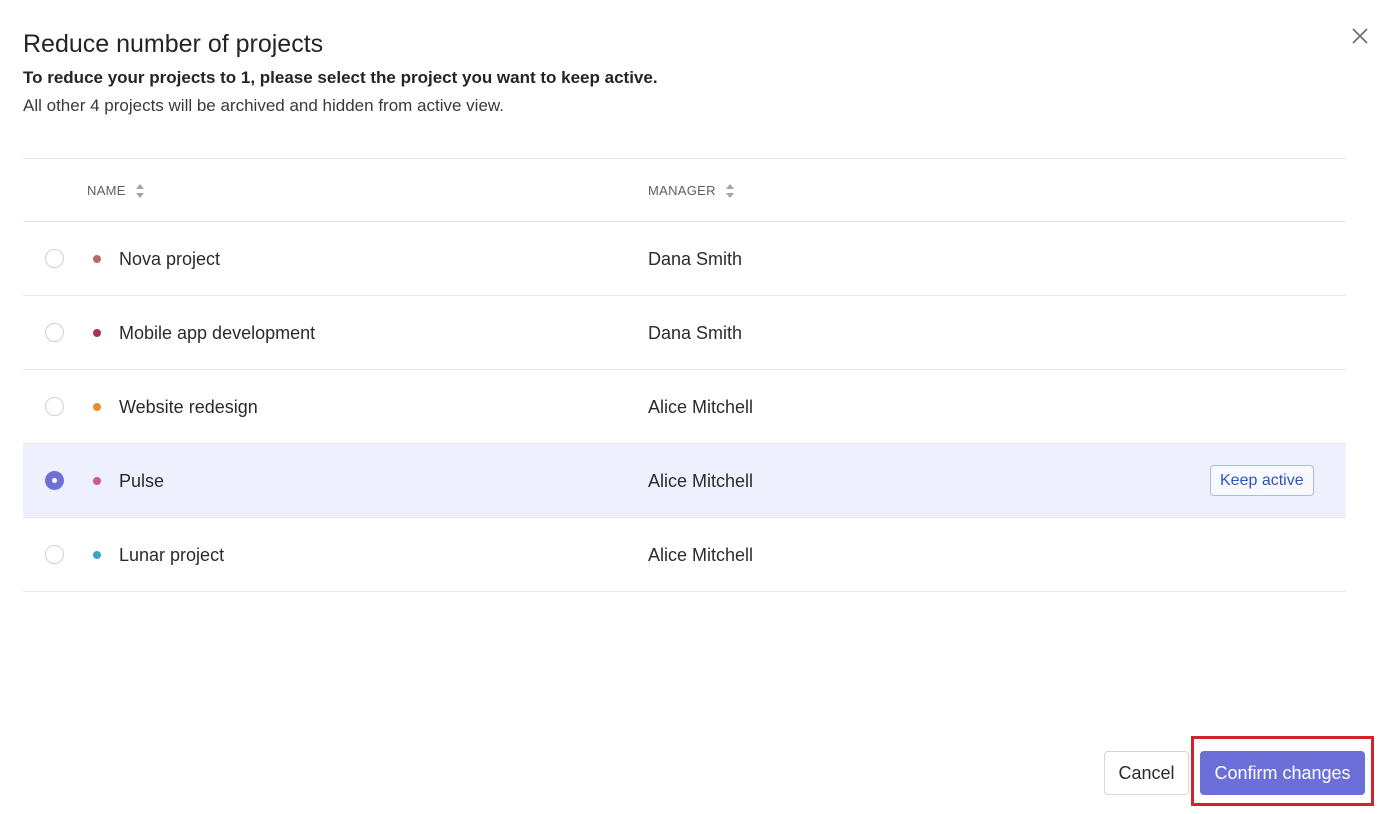 This screenshot has width=1389, height=814. What do you see at coordinates (1282, 773) in the screenshot?
I see `confirm-changes-button: Confirm changes` at bounding box center [1282, 773].